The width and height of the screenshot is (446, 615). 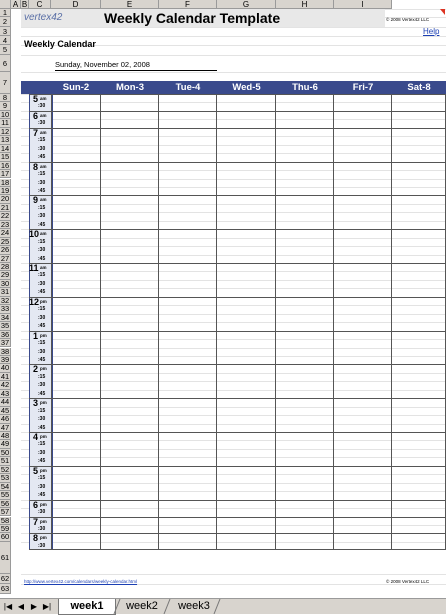 I want to click on row-header-62: 62, so click(x=5, y=579).